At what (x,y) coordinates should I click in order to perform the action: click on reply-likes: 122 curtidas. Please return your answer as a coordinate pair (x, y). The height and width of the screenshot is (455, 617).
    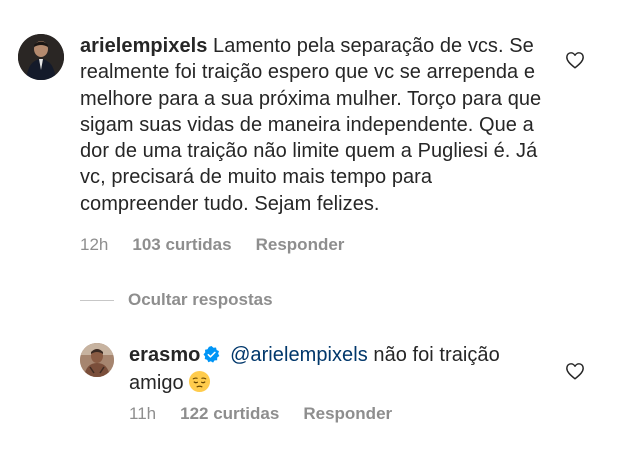
    Looking at the image, I should click on (229, 414).